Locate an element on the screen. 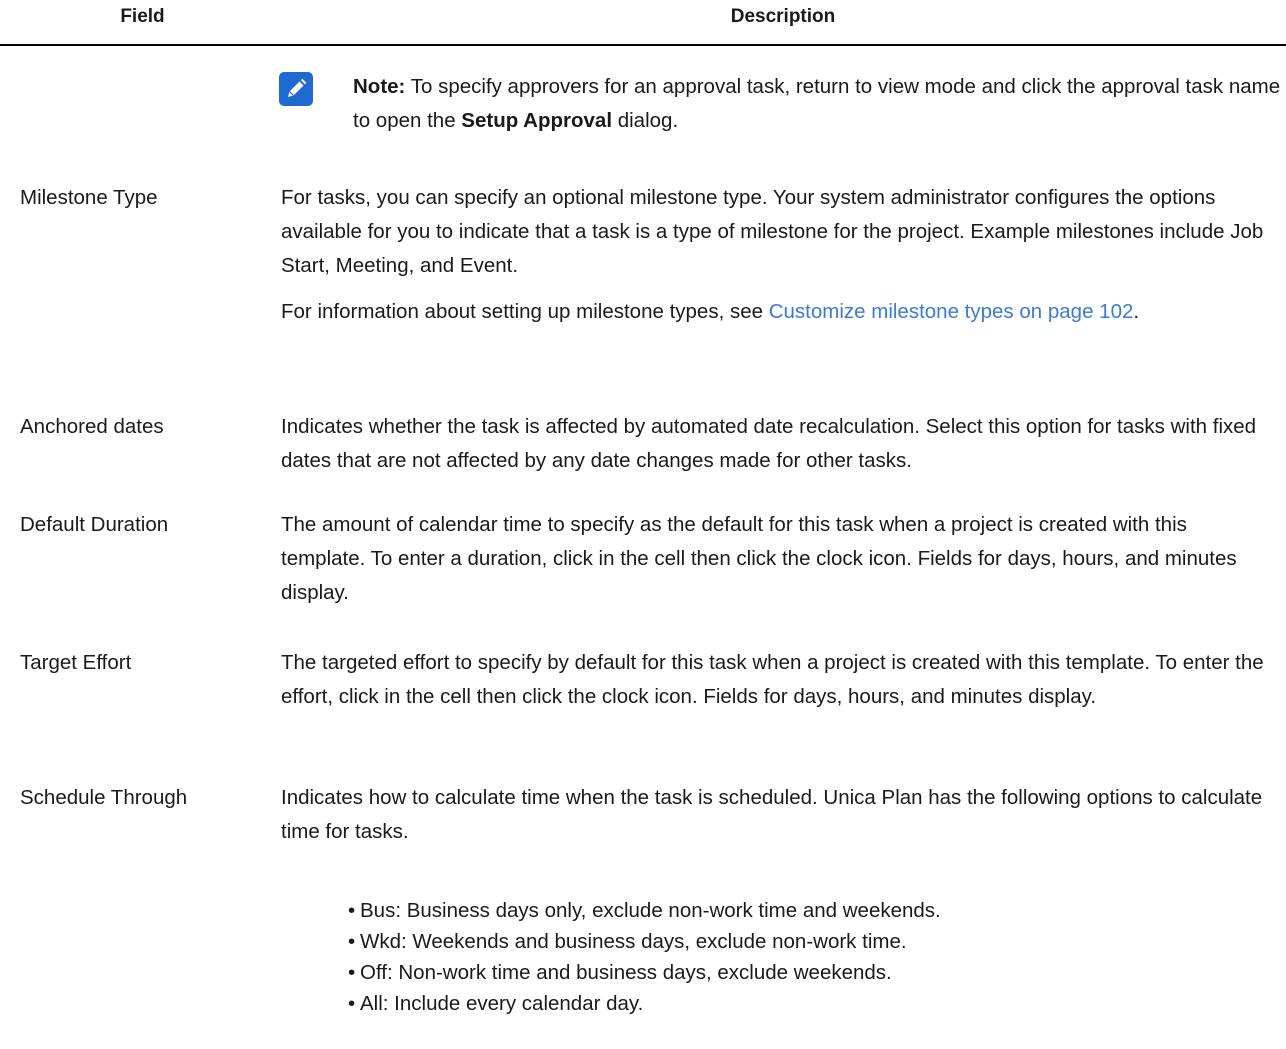  field-name: Anchored dates is located at coordinates (92, 426).